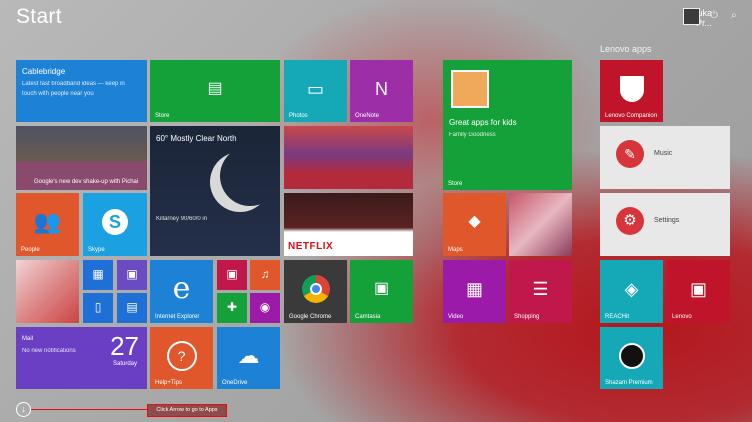  Describe the element at coordinates (23, 409) in the screenshot. I see `arrow-down-icon: ↓` at that location.